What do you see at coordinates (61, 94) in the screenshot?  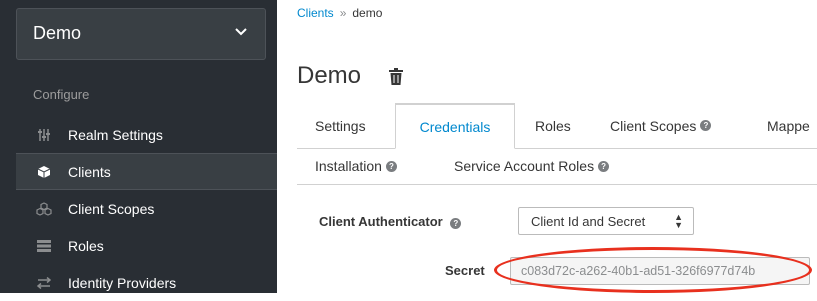 I see `section-label-configure: Configure` at bounding box center [61, 94].